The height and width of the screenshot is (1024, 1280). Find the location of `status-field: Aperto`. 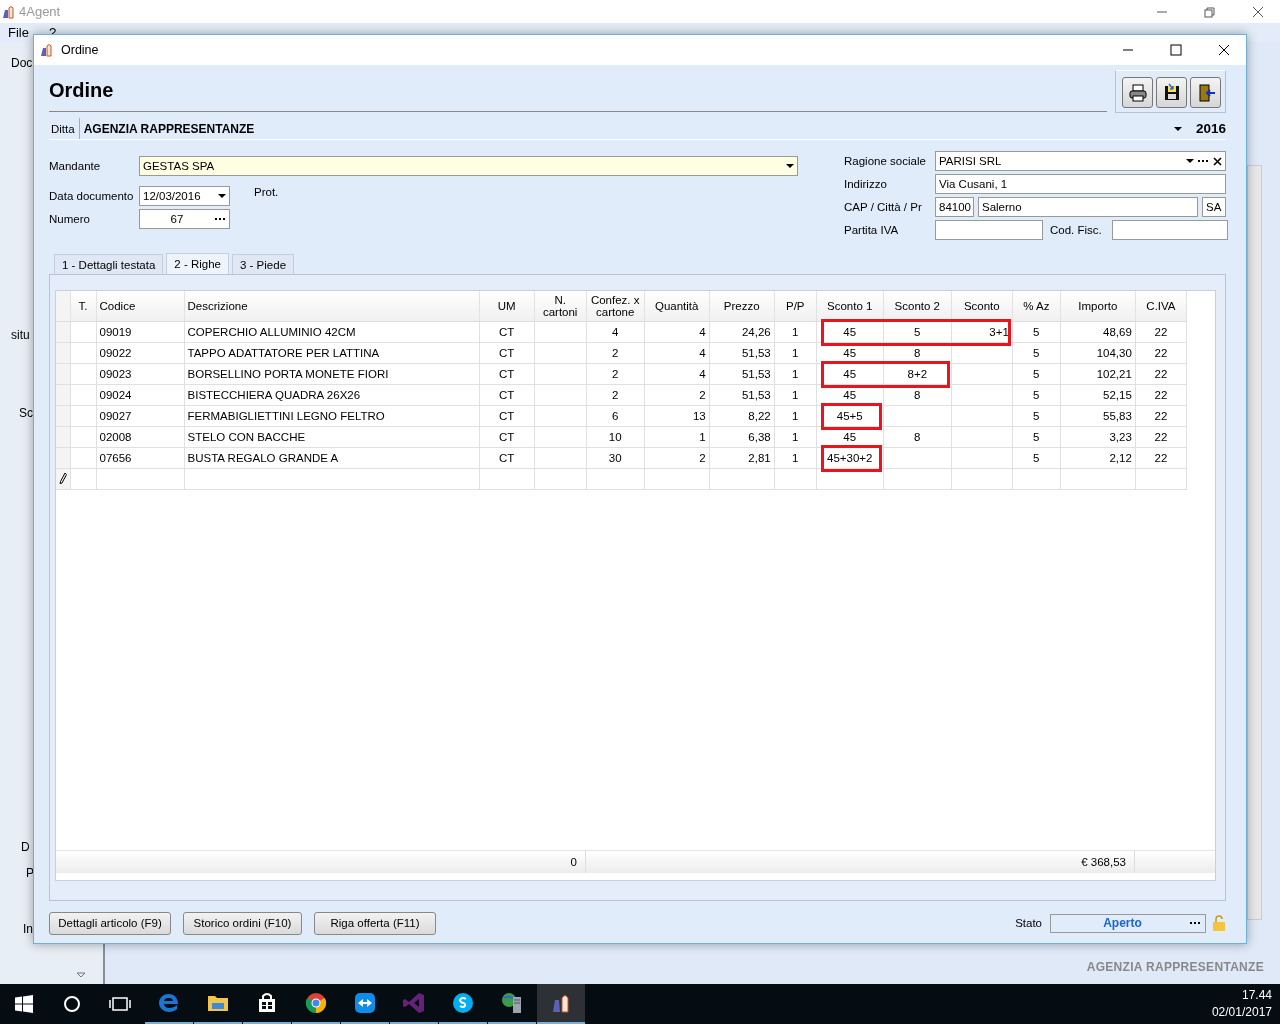

status-field: Aperto is located at coordinates (1128, 923).